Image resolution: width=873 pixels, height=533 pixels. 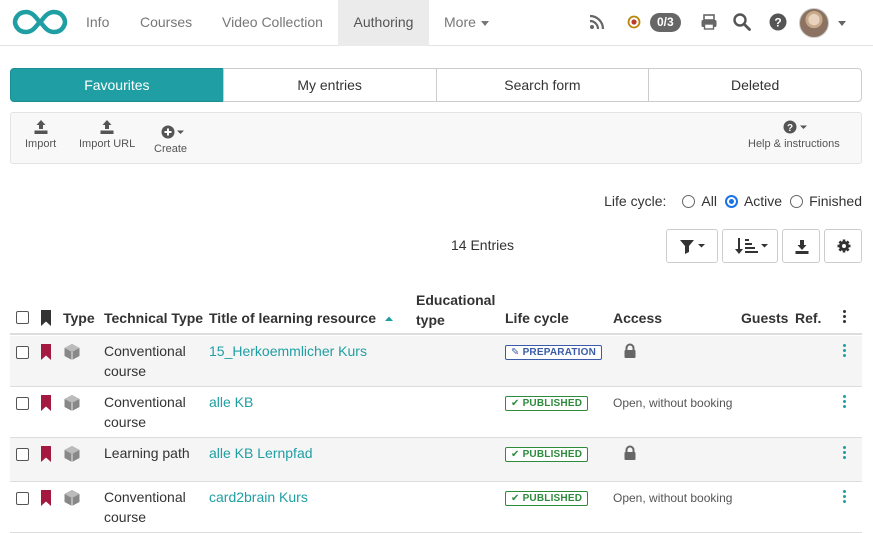 I want to click on col-life-cycle: Life cycle, so click(x=537, y=318).